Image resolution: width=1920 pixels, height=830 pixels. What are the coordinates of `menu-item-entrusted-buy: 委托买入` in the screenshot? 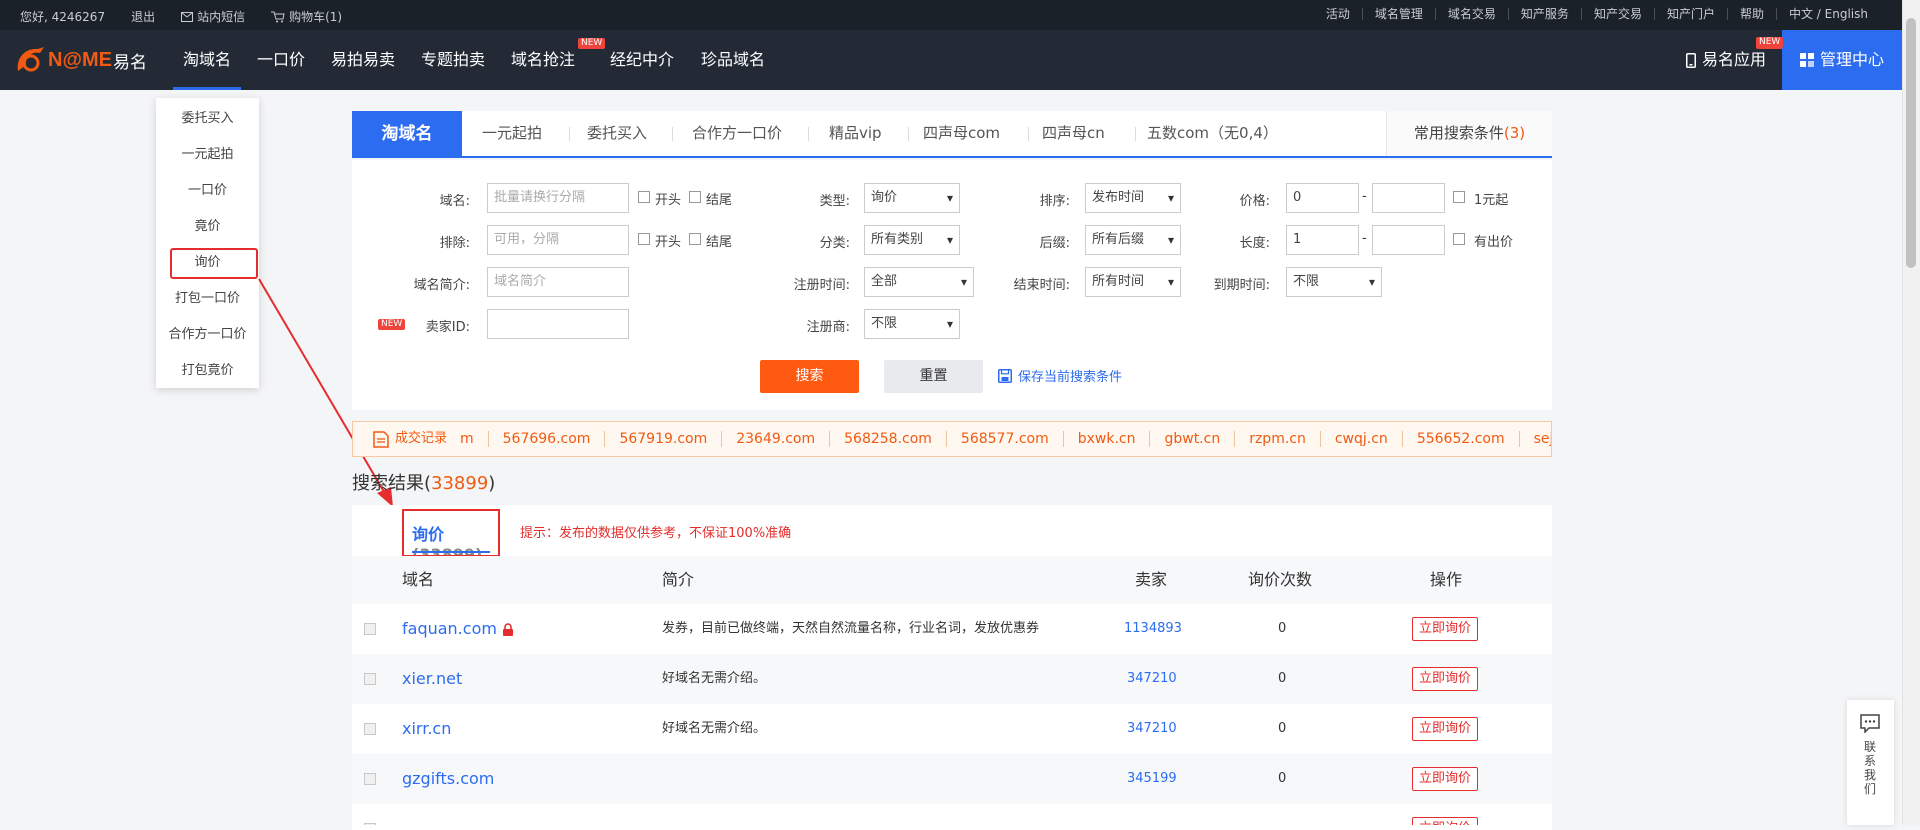 It's located at (207, 116).